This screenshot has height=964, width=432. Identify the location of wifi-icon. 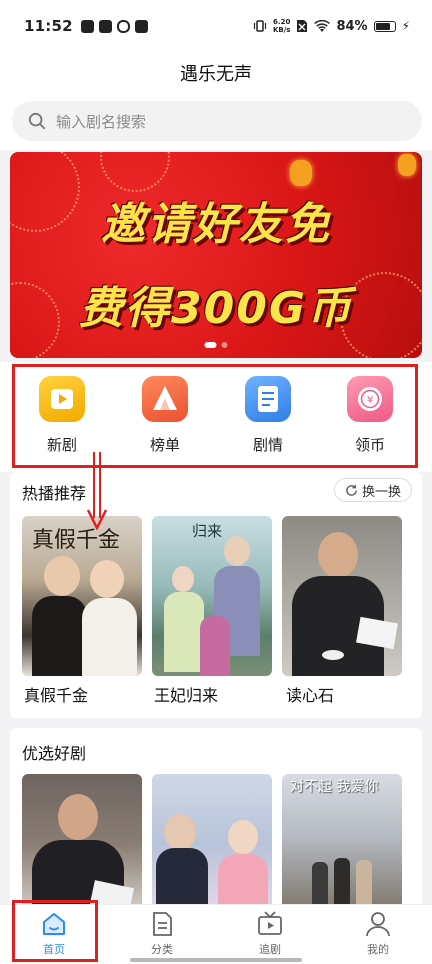
(322, 25).